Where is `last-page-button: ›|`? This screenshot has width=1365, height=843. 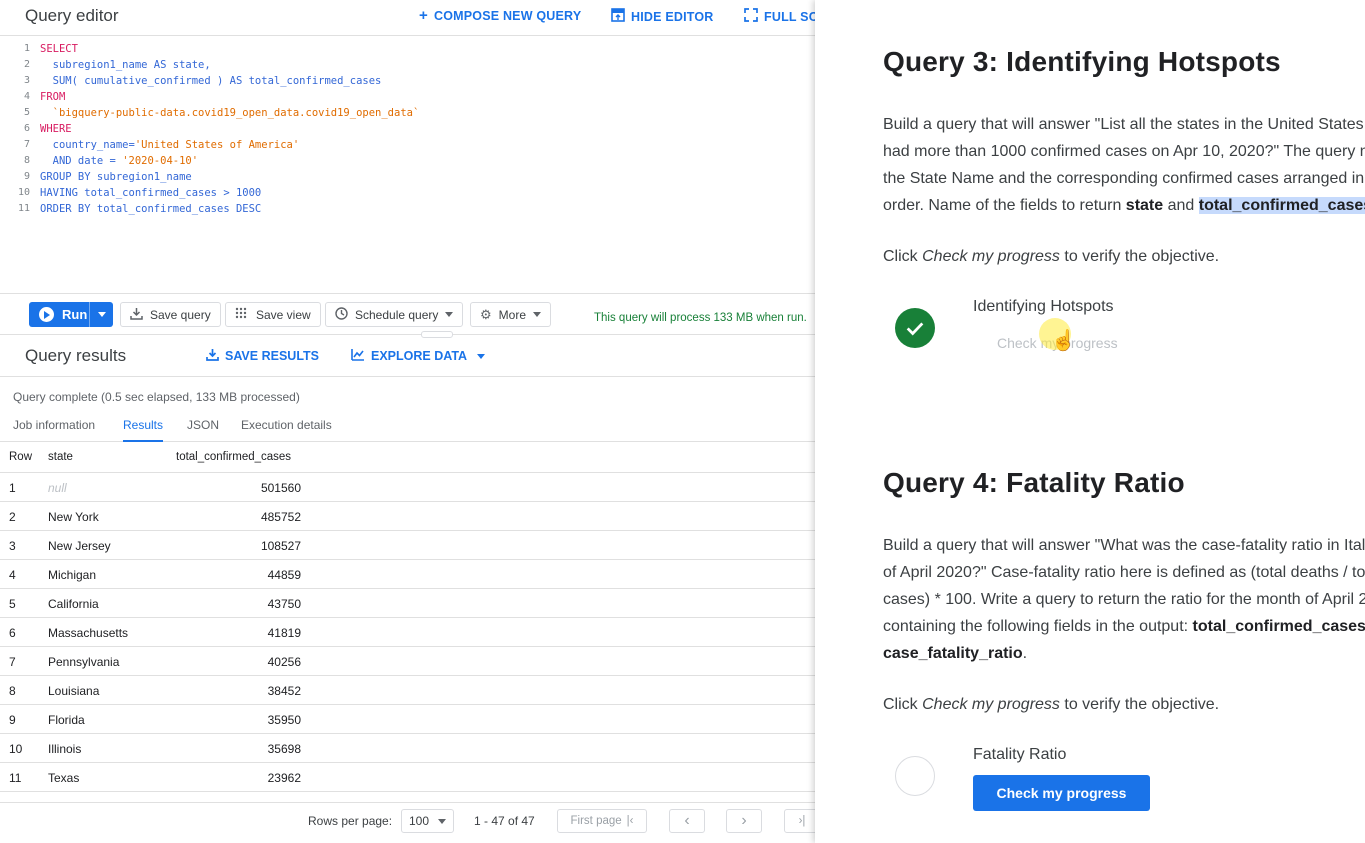
last-page-button: ›| is located at coordinates (799, 821).